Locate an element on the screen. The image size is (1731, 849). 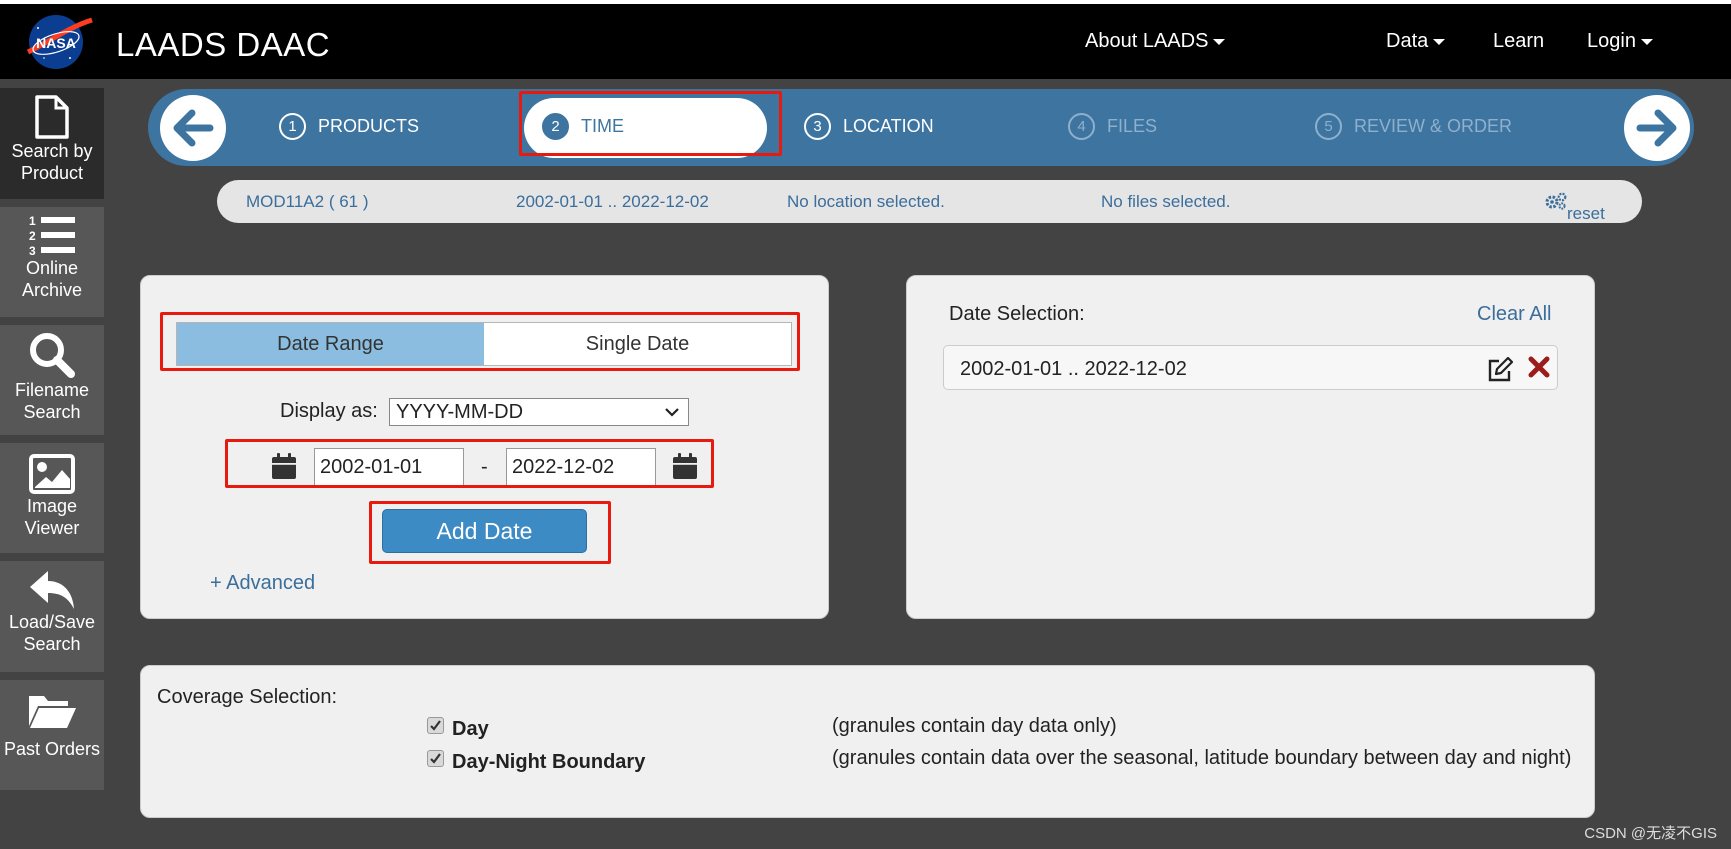
day-night-boundary-checkbox is located at coordinates (435, 758).